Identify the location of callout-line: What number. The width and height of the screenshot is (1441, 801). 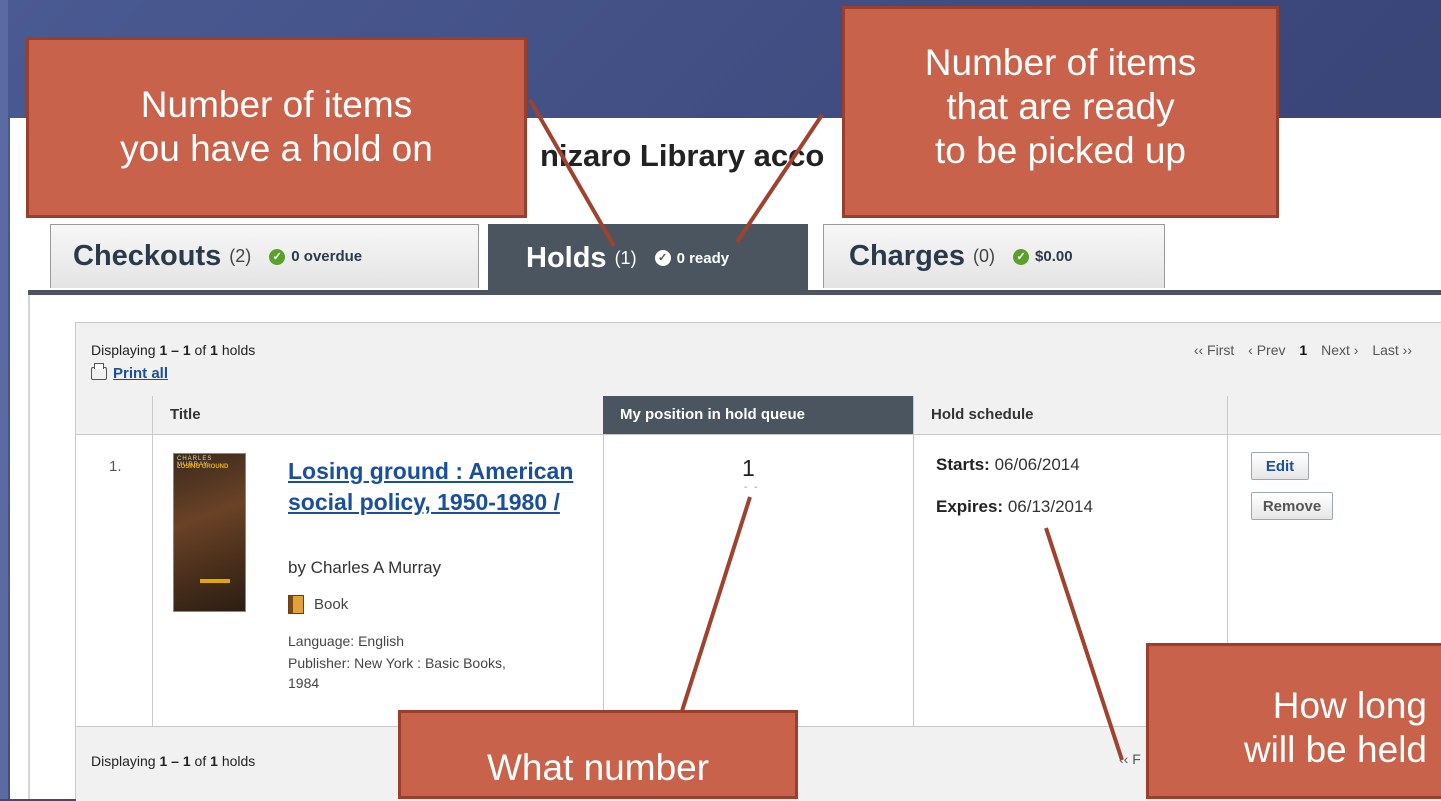
(598, 767).